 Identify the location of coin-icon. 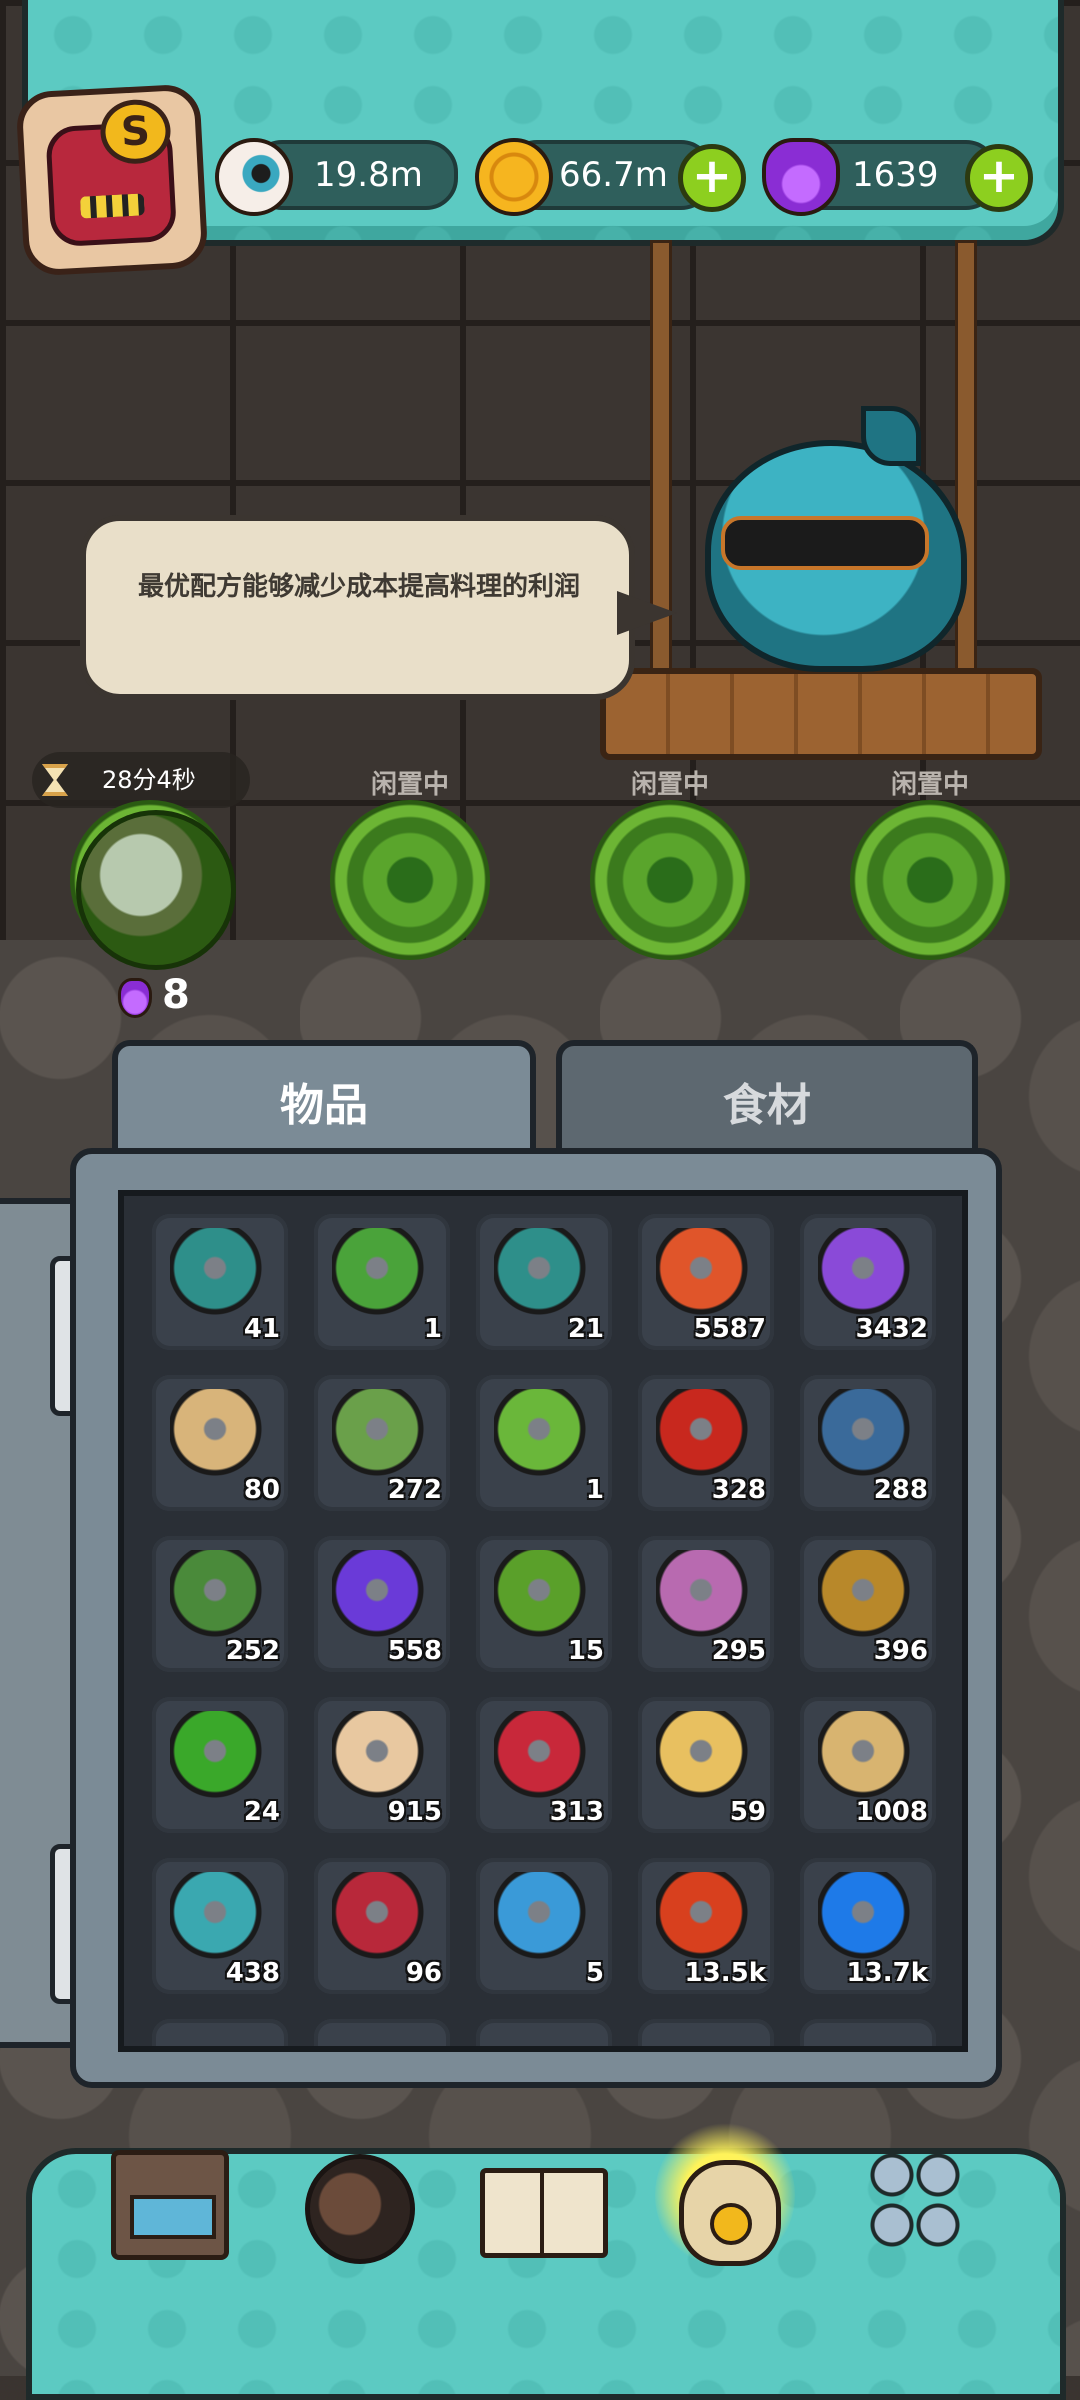
(514, 177).